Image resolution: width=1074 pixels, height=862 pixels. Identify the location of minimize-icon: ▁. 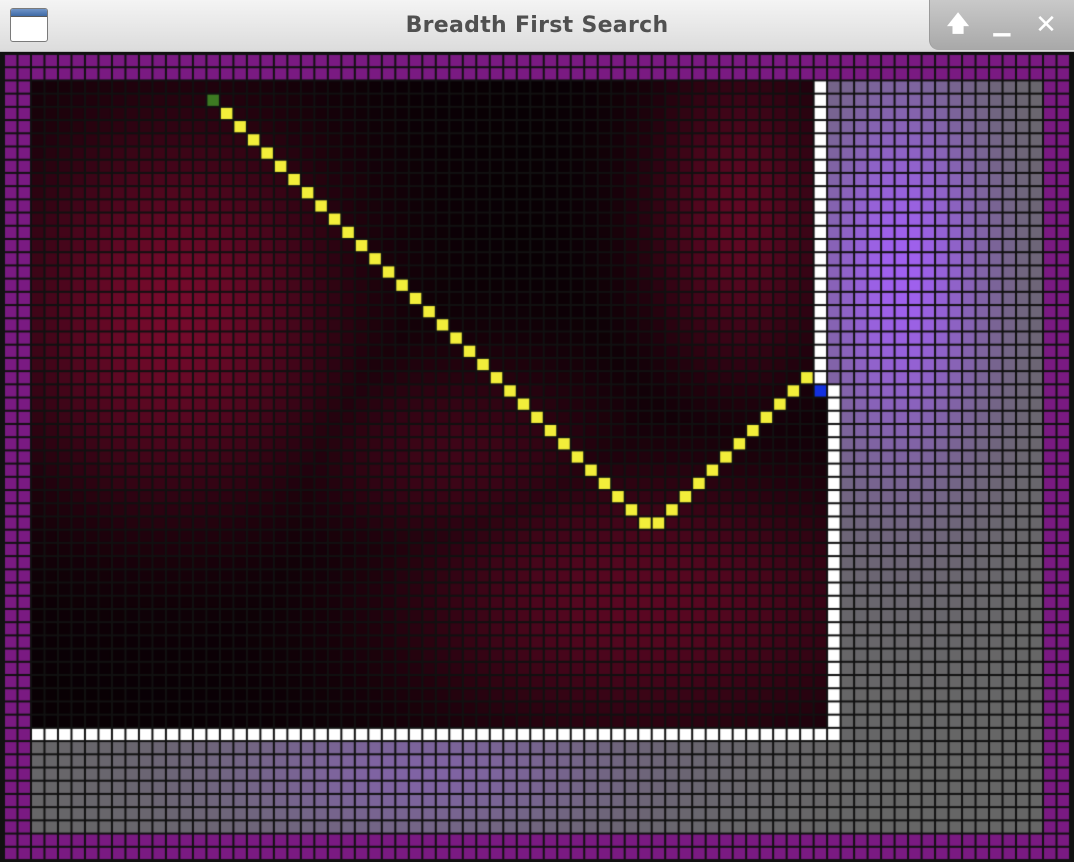
(1002, 24).